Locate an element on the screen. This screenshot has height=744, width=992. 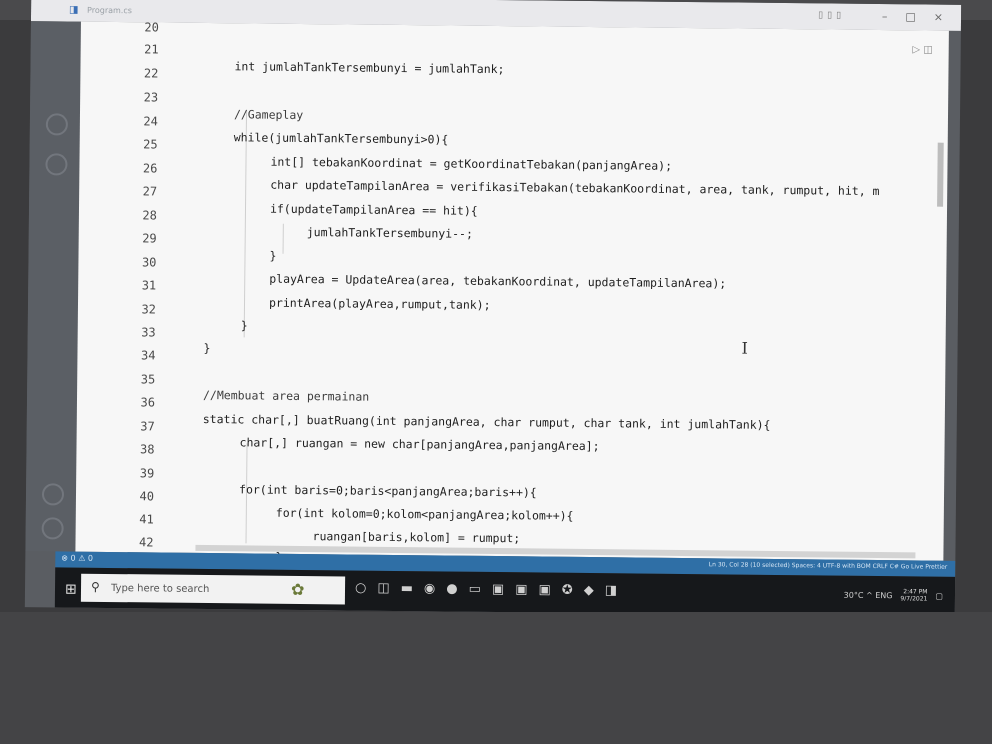
vscode-app-icon: ◨ is located at coordinates (74, 10).